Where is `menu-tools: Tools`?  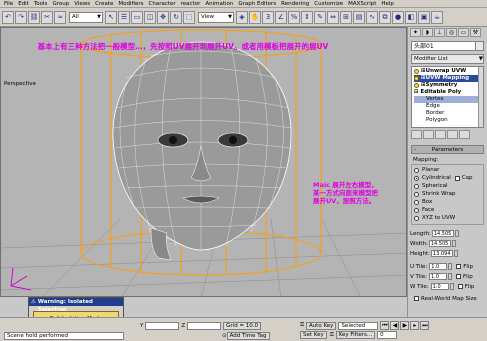 menu-tools: Tools is located at coordinates (41, 4).